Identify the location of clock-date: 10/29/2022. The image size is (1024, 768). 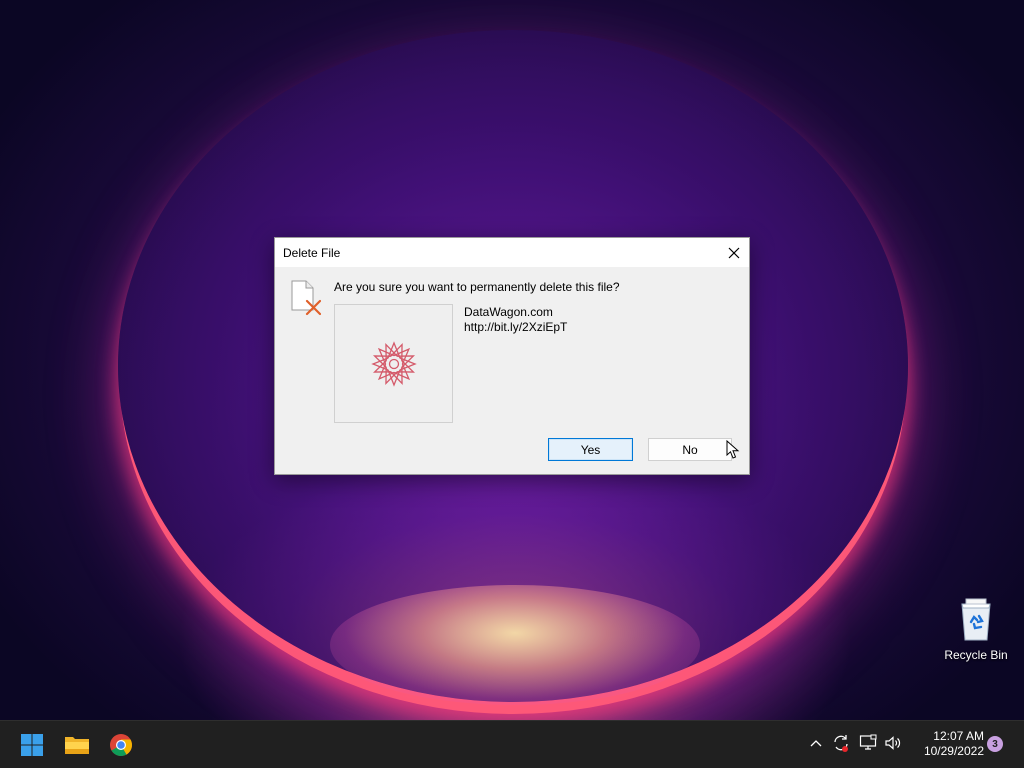
(953, 751).